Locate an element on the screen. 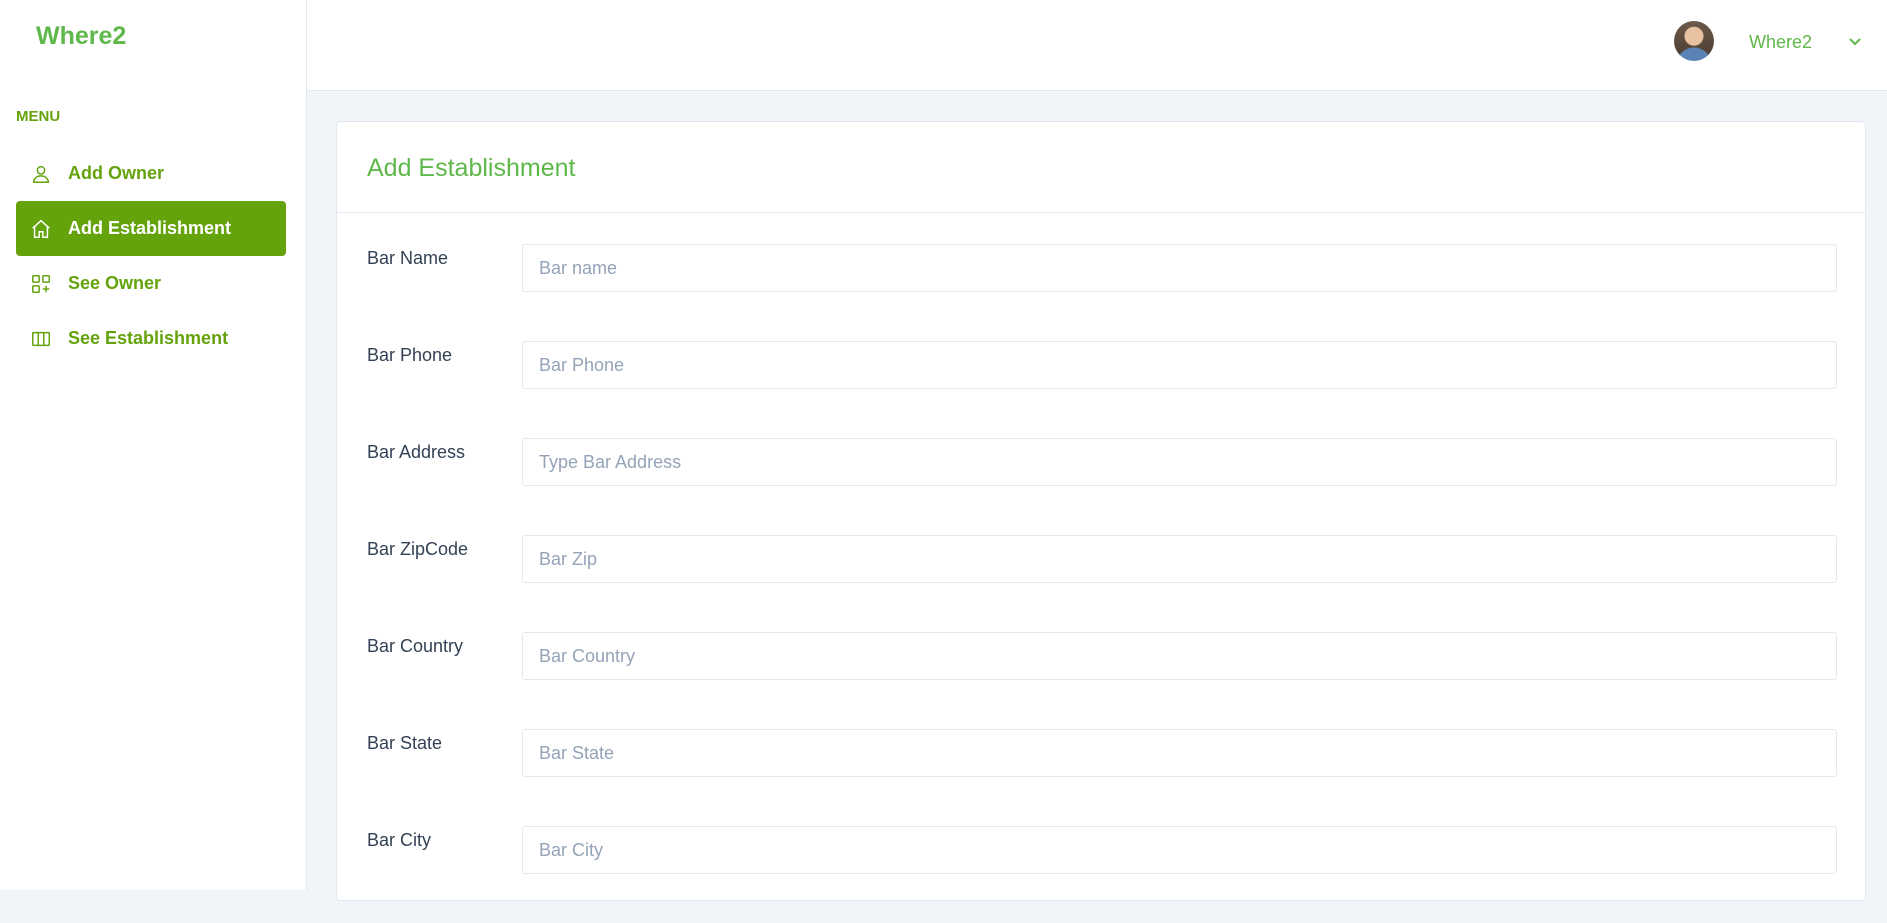  home-icon is located at coordinates (41, 229).